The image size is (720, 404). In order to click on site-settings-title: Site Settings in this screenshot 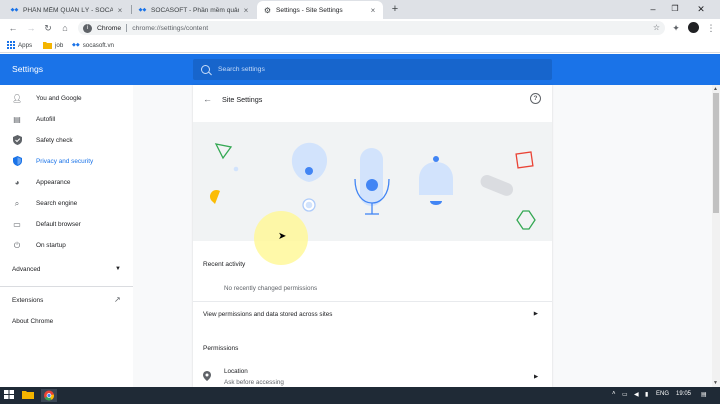, I will do `click(242, 99)`.